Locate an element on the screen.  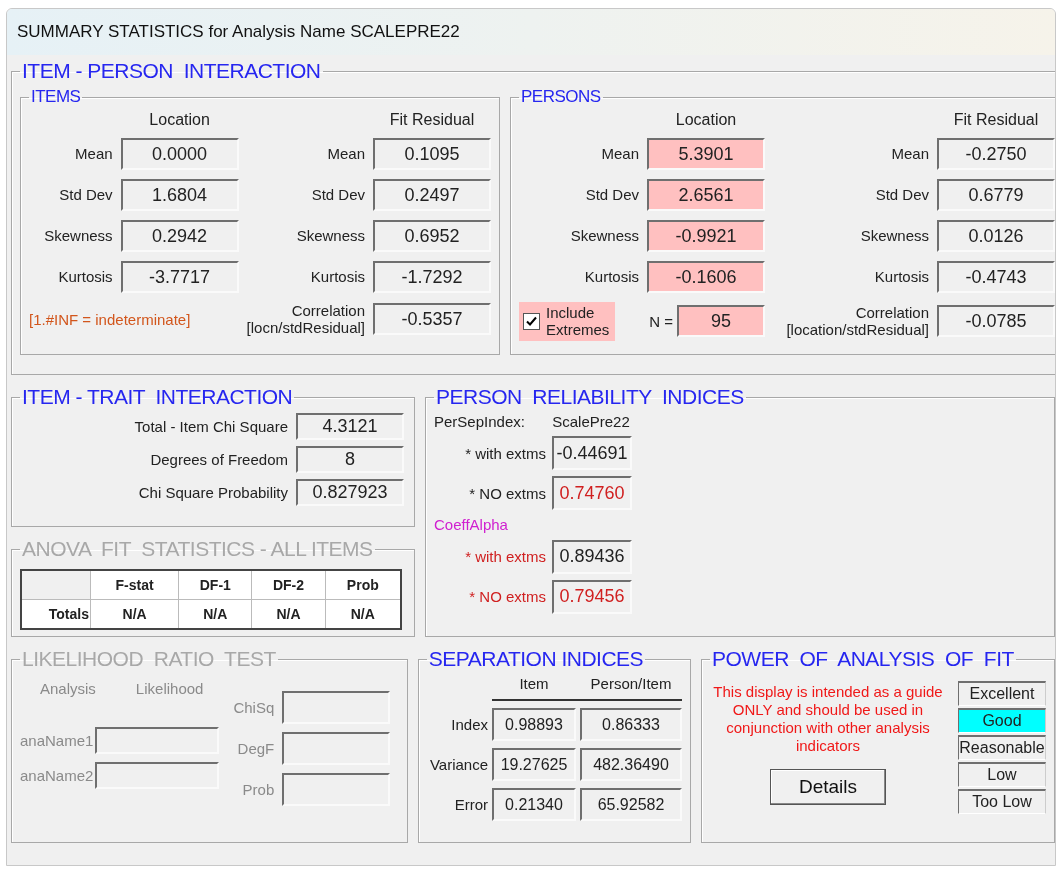
stat-field: 0.2942 is located at coordinates (179, 236).